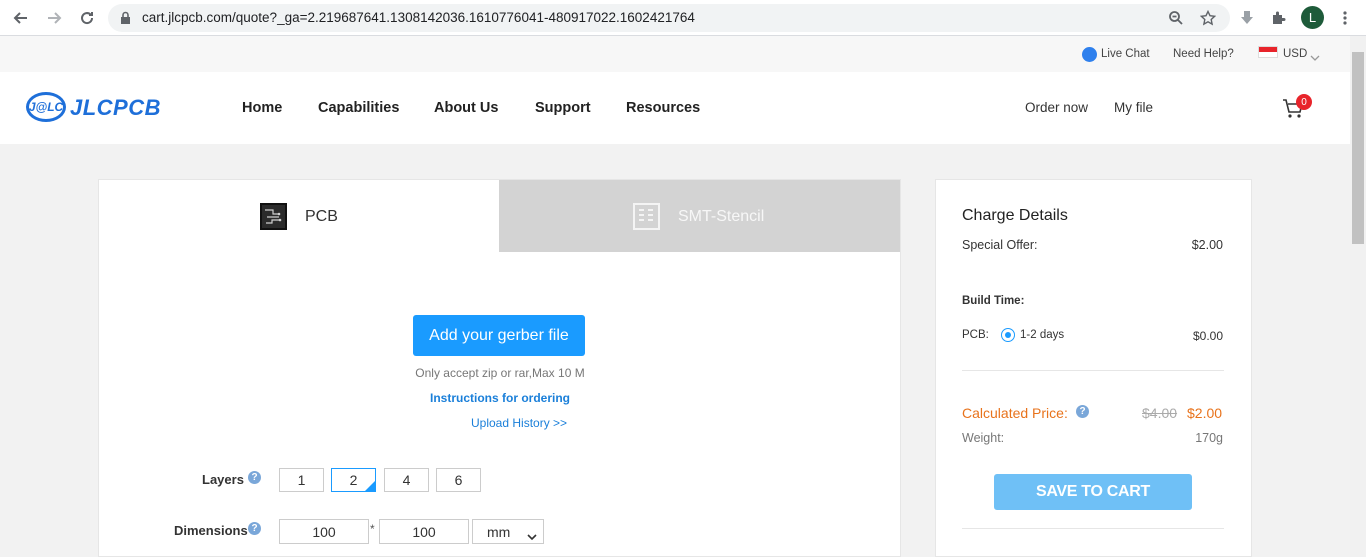 This screenshot has height=557, width=1366. What do you see at coordinates (499, 531) in the screenshot?
I see `unit-select-value: mm` at bounding box center [499, 531].